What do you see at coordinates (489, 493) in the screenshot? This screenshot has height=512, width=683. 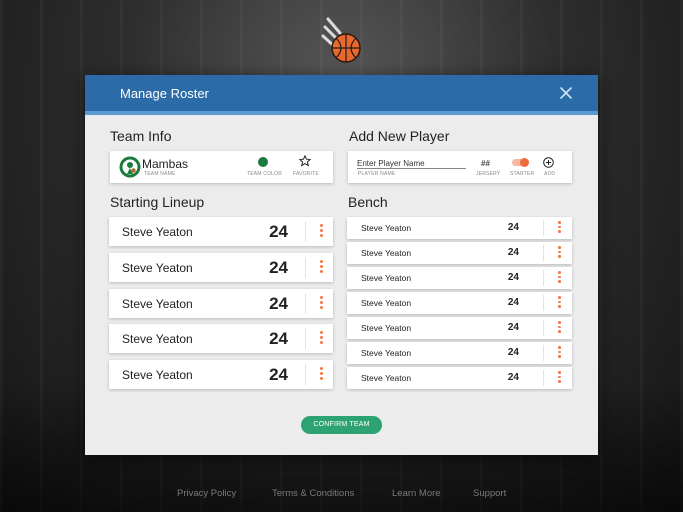 I see `footer-link-support: Support` at bounding box center [489, 493].